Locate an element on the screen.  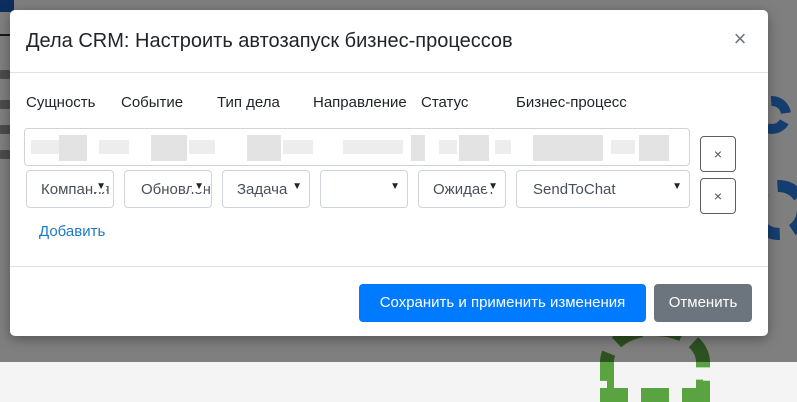
save-apply-button: Сохранить и применить изменения is located at coordinates (502, 303).